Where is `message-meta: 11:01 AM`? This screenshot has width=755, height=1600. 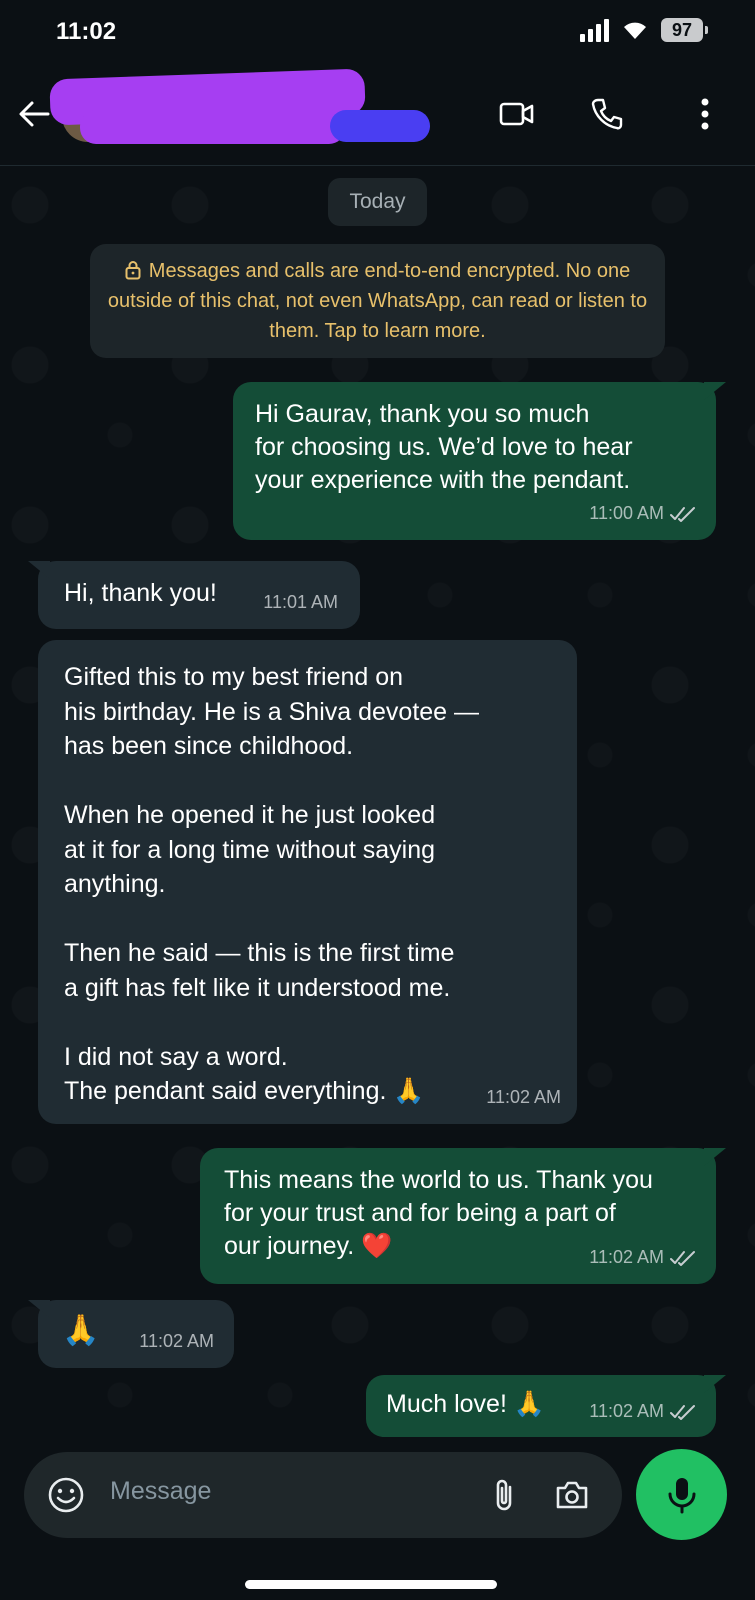 message-meta: 11:01 AM is located at coordinates (300, 602).